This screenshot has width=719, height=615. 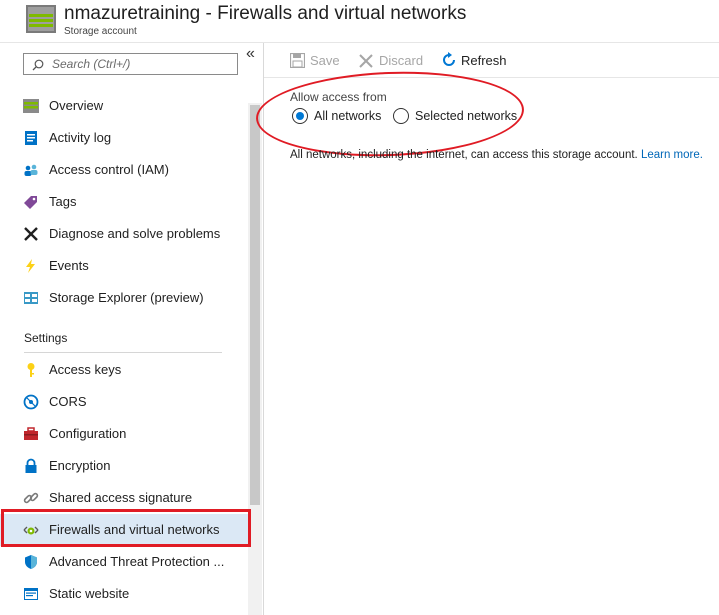 What do you see at coordinates (69, 265) in the screenshot?
I see `sidebar-item-label: Events` at bounding box center [69, 265].